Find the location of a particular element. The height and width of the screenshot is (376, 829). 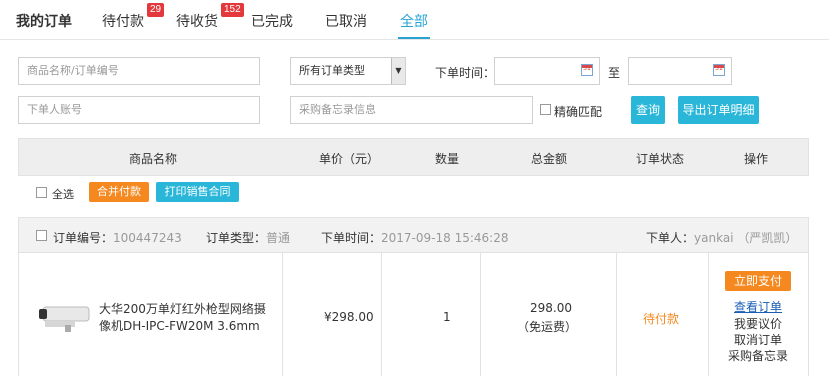

tab-label: 待收货 is located at coordinates (197, 22).